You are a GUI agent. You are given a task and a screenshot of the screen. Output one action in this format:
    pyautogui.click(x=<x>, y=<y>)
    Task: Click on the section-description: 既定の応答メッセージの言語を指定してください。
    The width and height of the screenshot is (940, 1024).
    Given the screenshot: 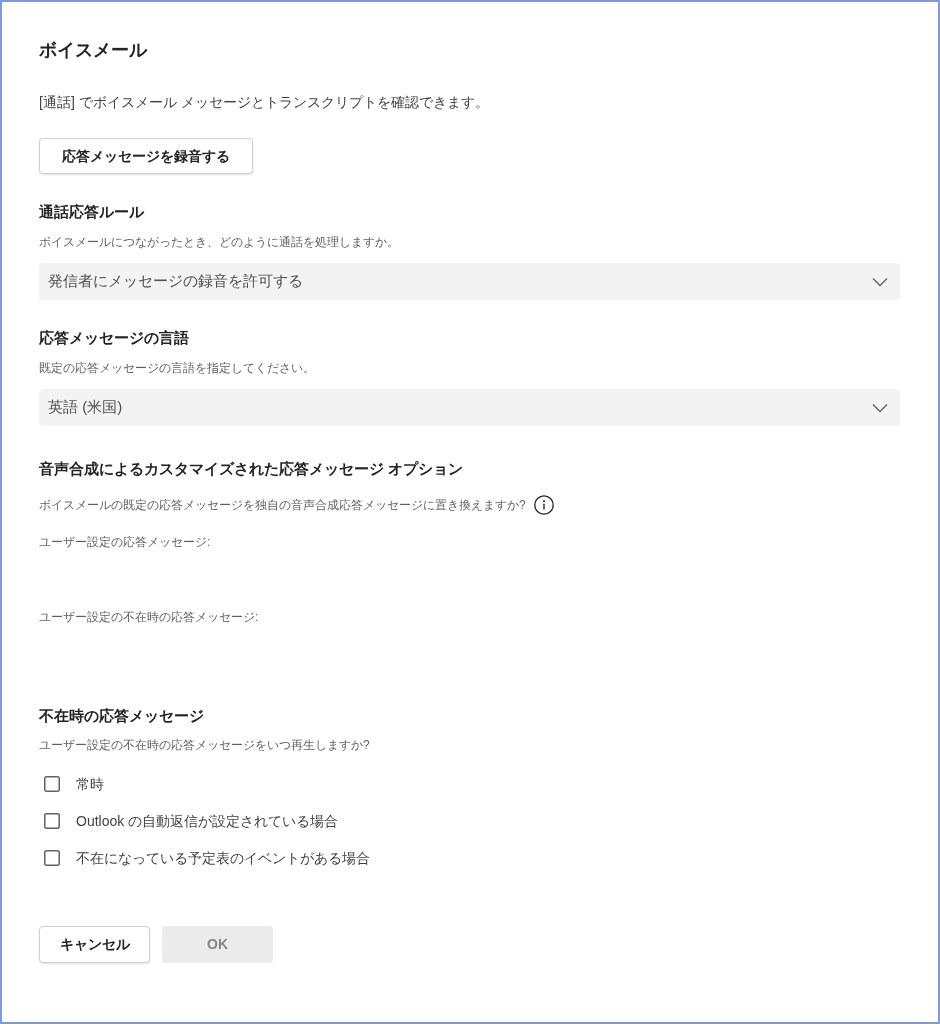 What is the action you would take?
    pyautogui.click(x=177, y=368)
    